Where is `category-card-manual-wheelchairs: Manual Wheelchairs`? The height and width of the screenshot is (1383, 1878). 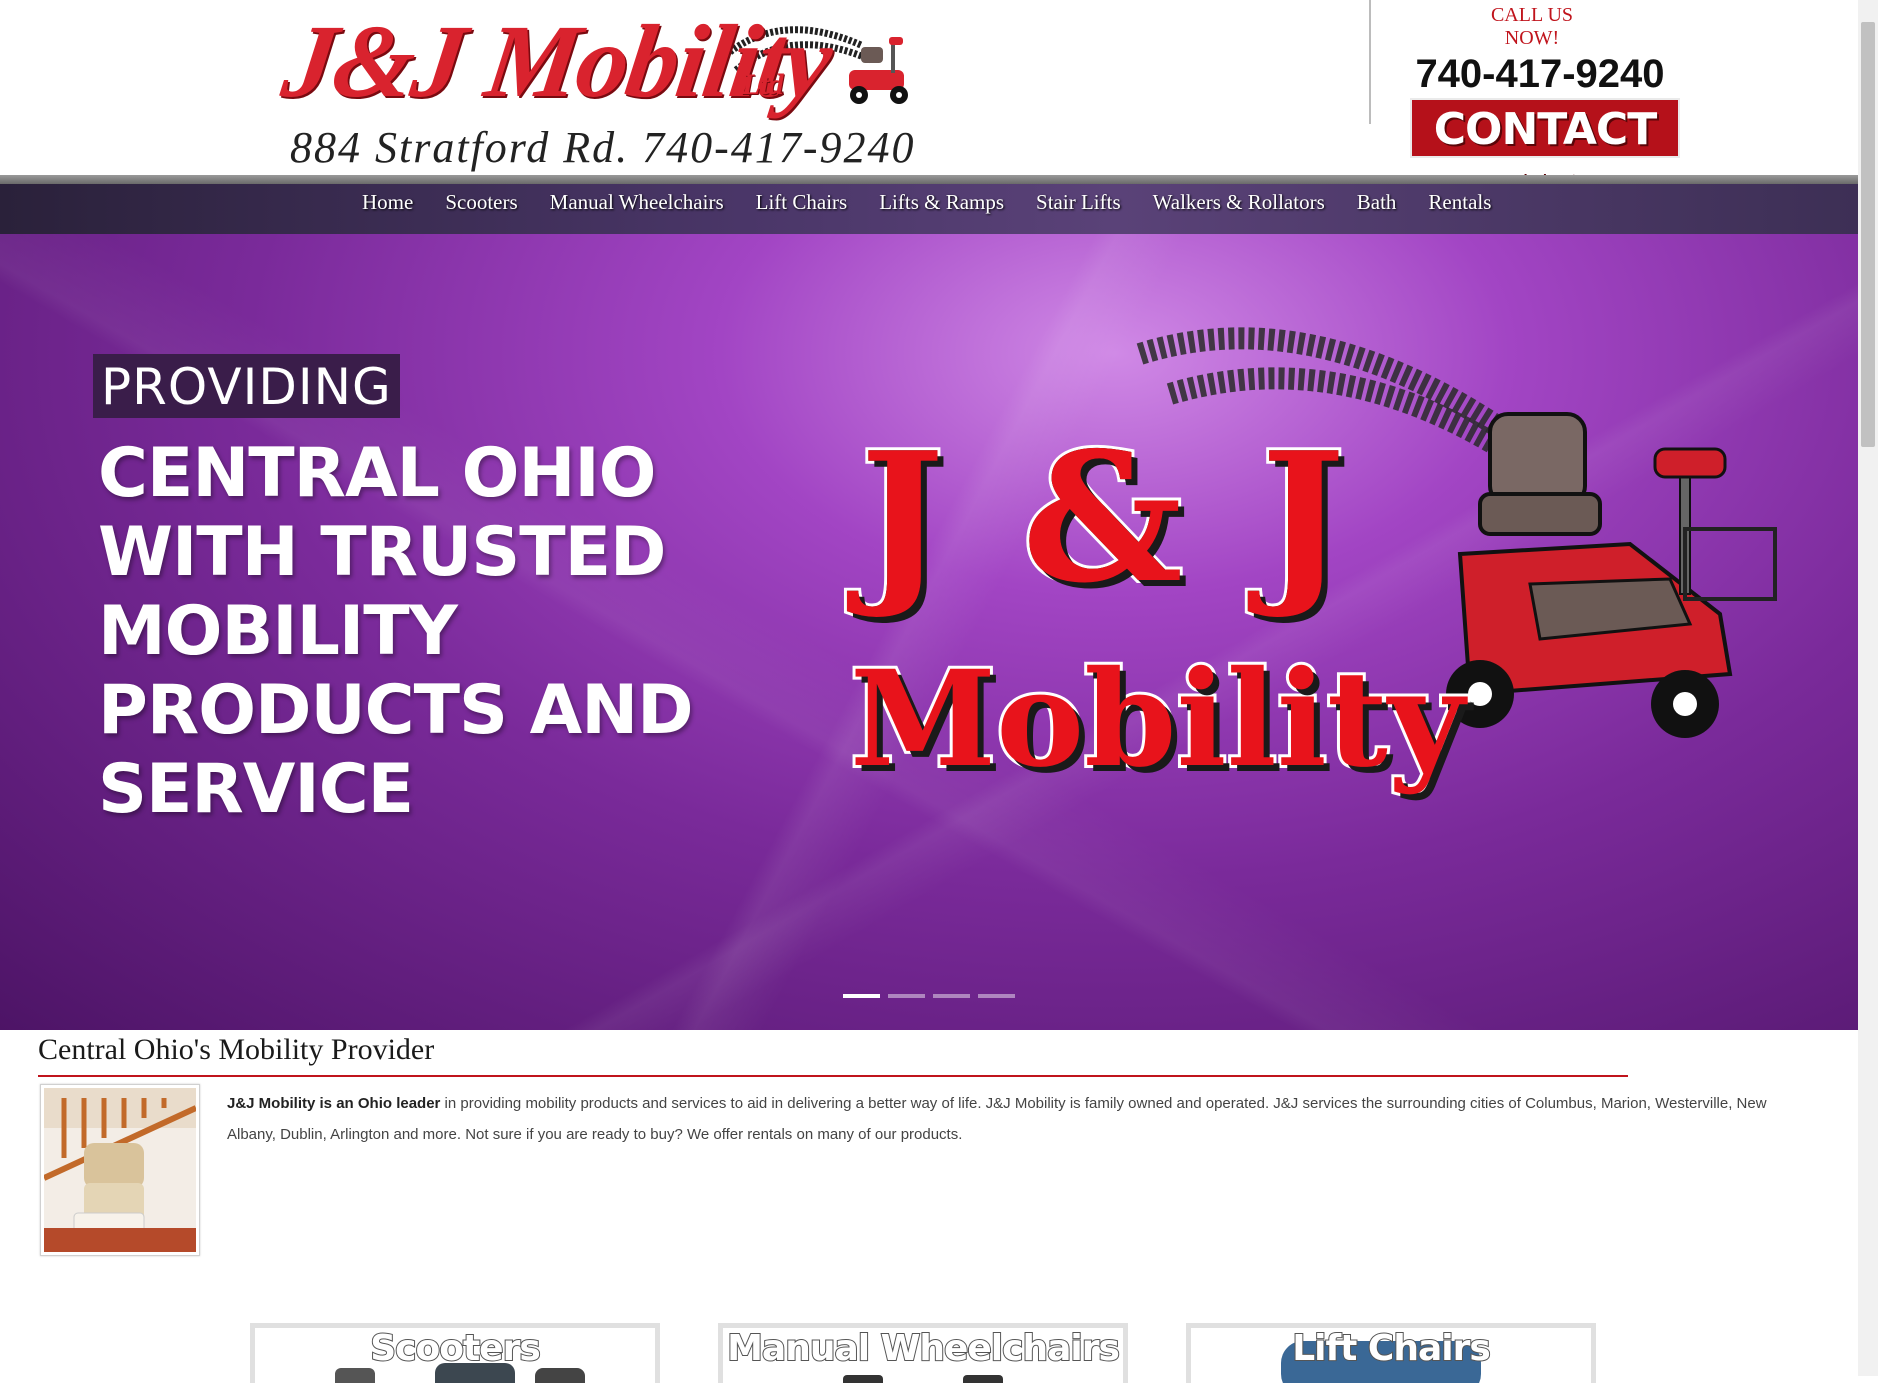 category-card-manual-wheelchairs: Manual Wheelchairs is located at coordinates (923, 1353).